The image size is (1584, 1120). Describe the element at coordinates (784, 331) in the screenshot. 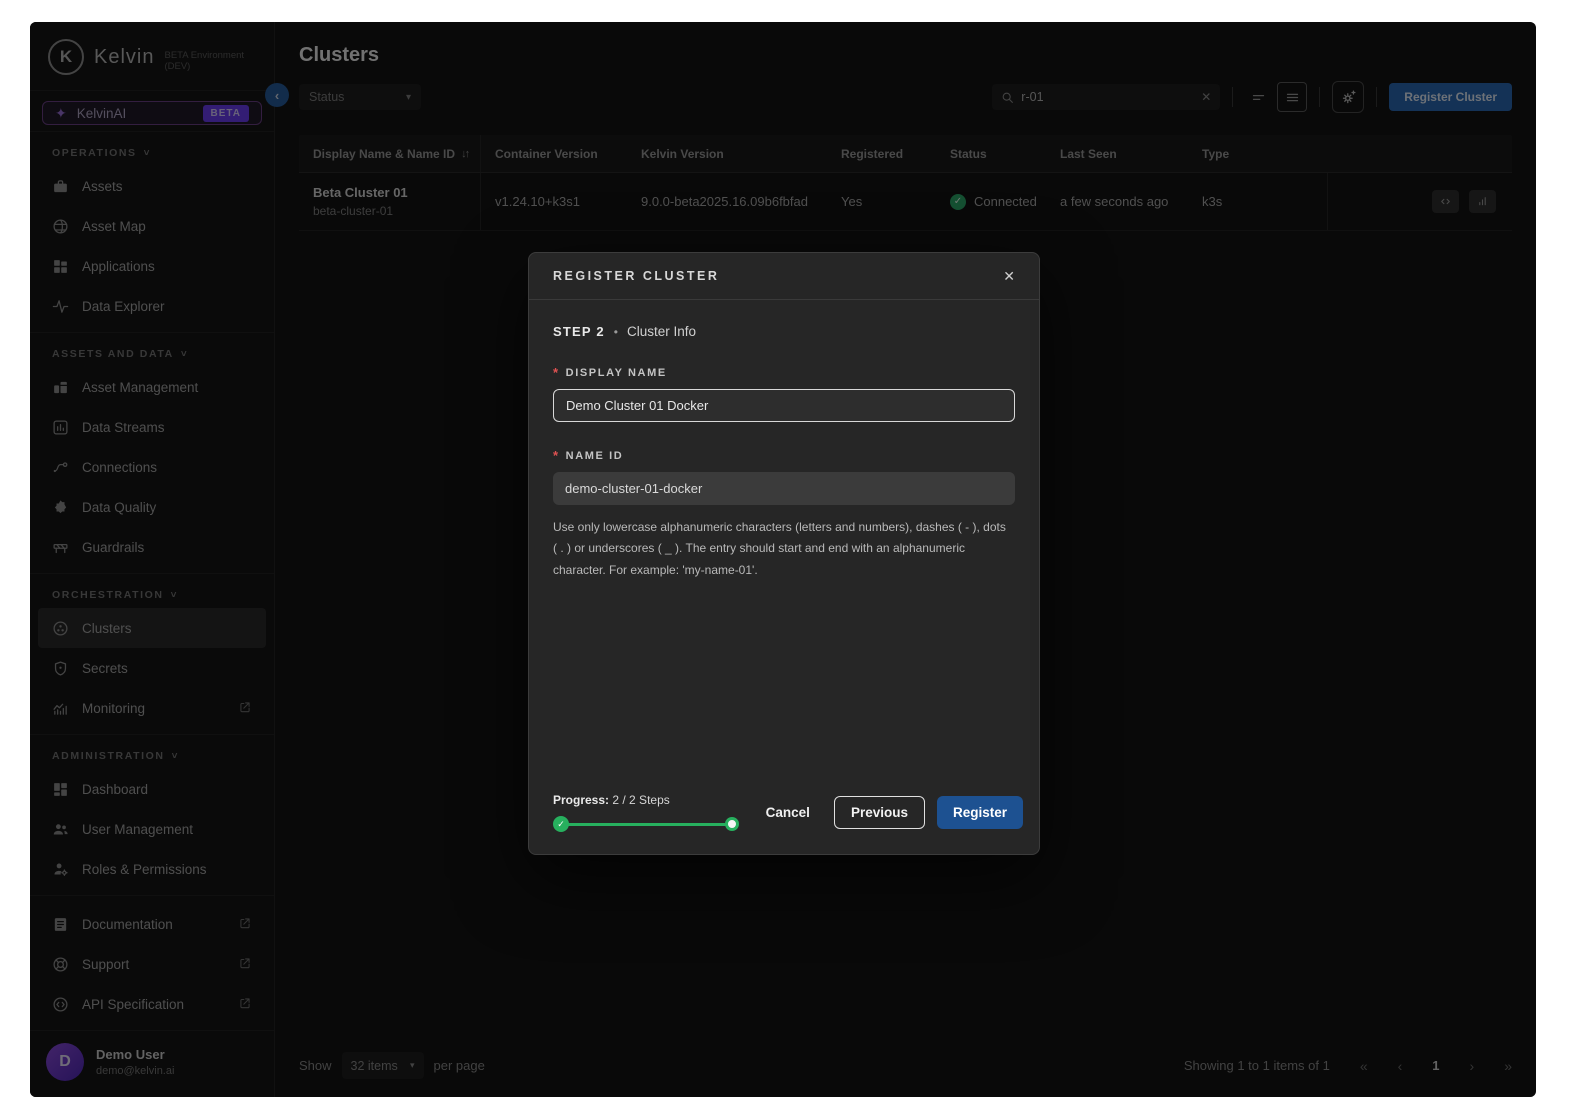

I see `step-indicator: STEP 2 • Cluster Info` at that location.